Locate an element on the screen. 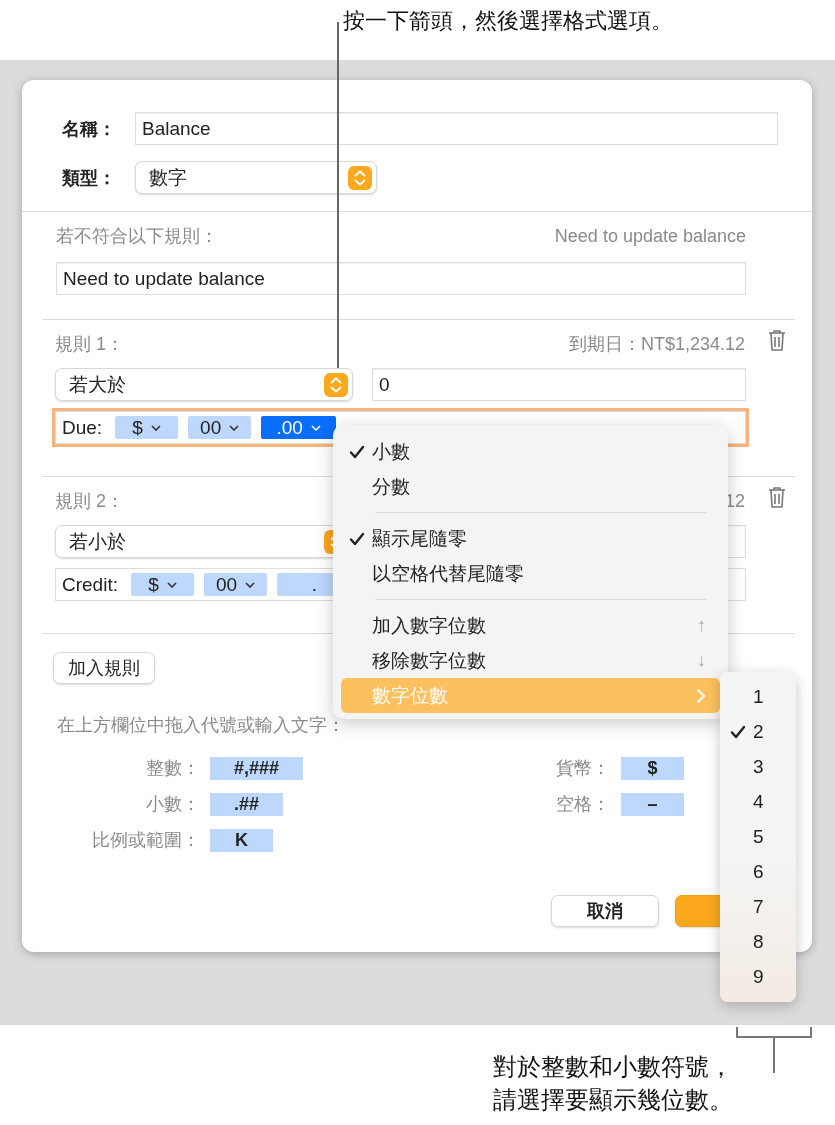  symbol-label: 整數： is located at coordinates (172, 768).